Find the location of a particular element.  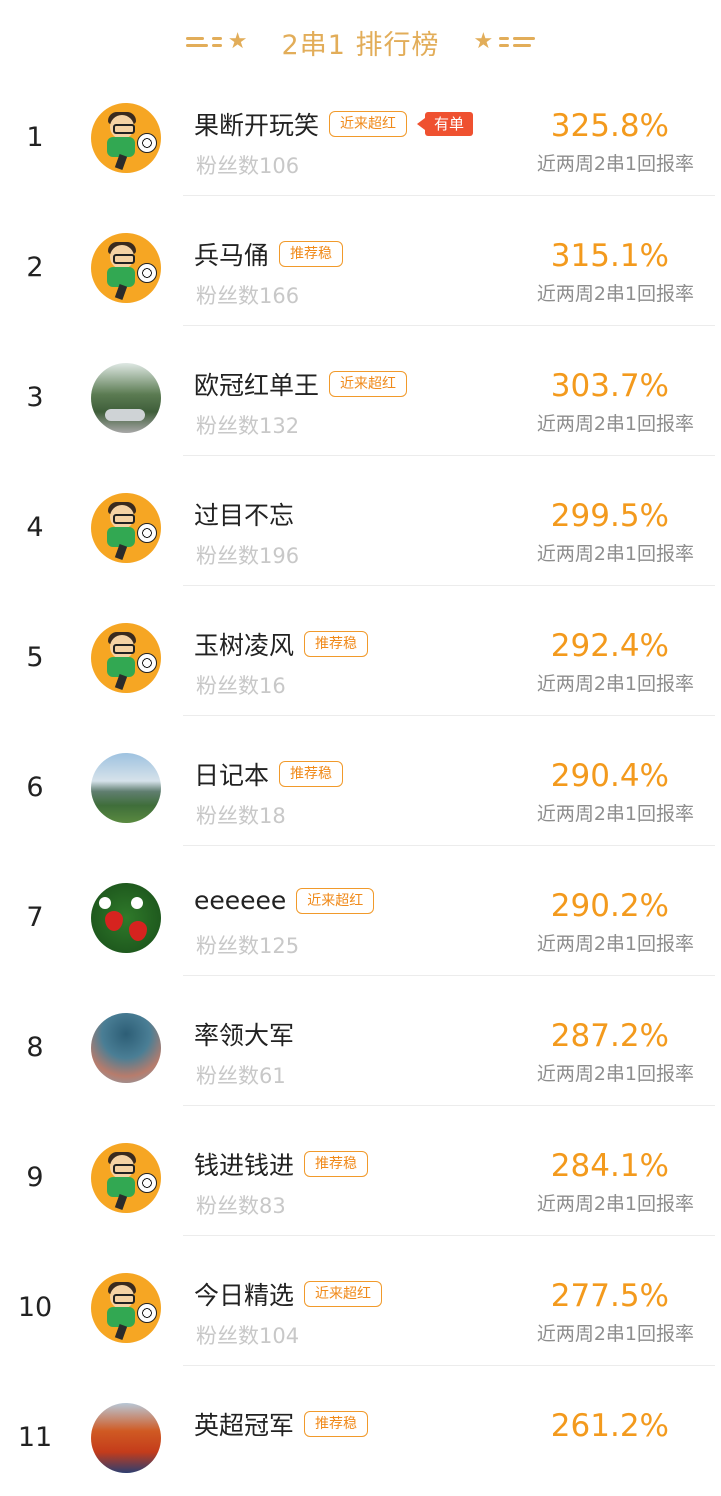

expert-name: 今日精选 is located at coordinates (244, 1294).